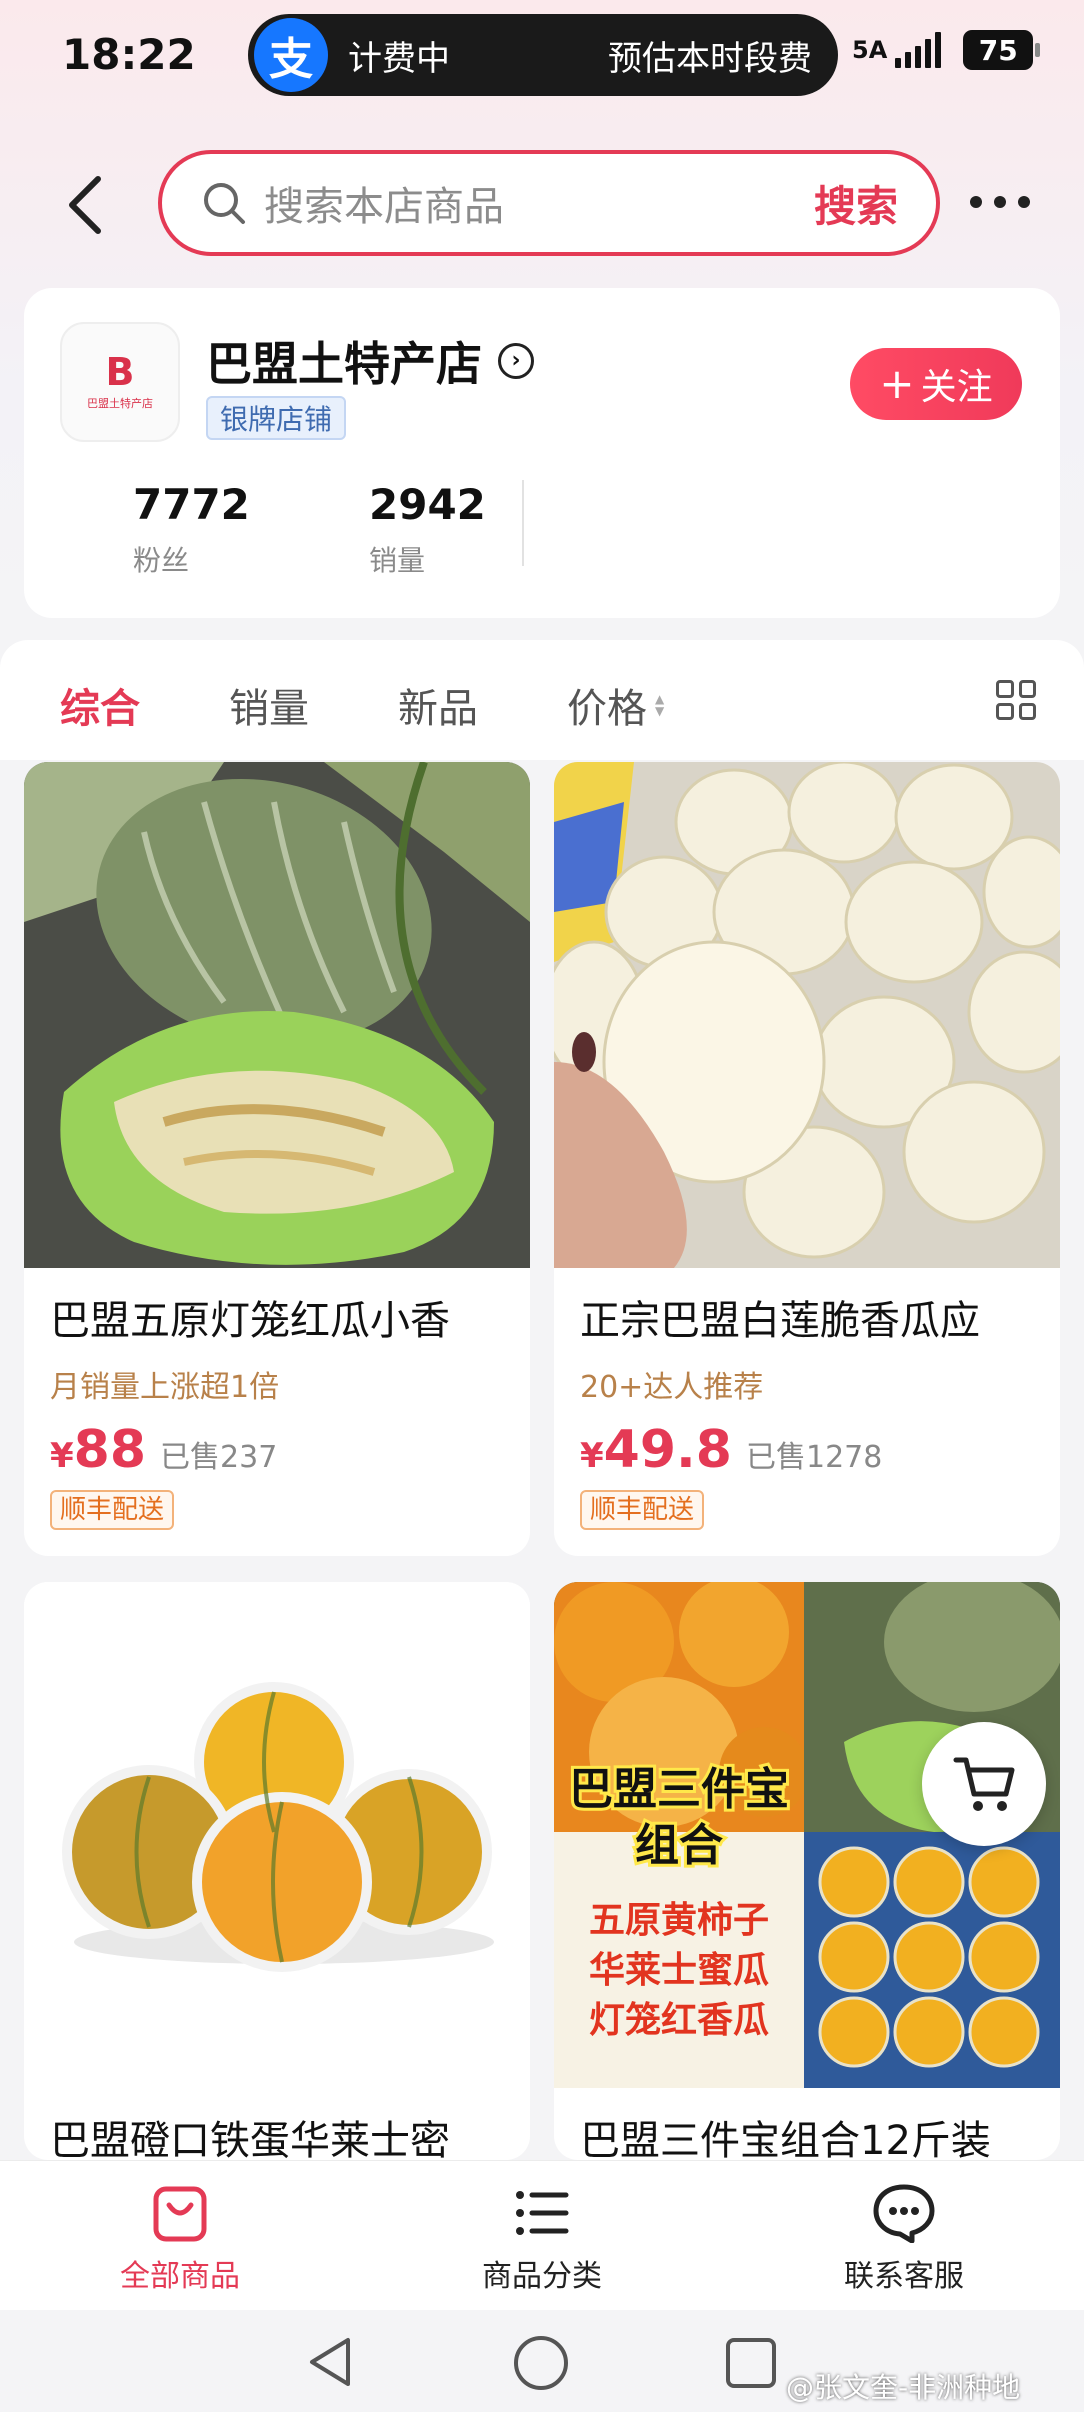 This screenshot has width=1084, height=2412. What do you see at coordinates (814, 1457) in the screenshot?
I see `sold-count: 已售1278` at bounding box center [814, 1457].